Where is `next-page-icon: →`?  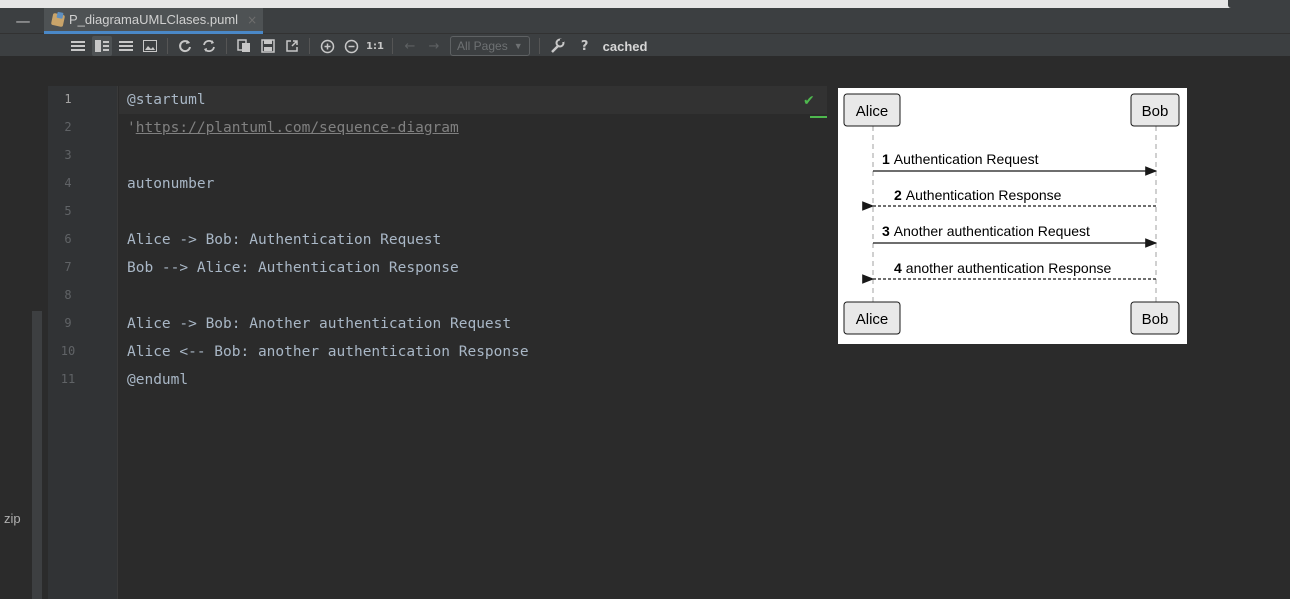
next-page-icon: → is located at coordinates (434, 46).